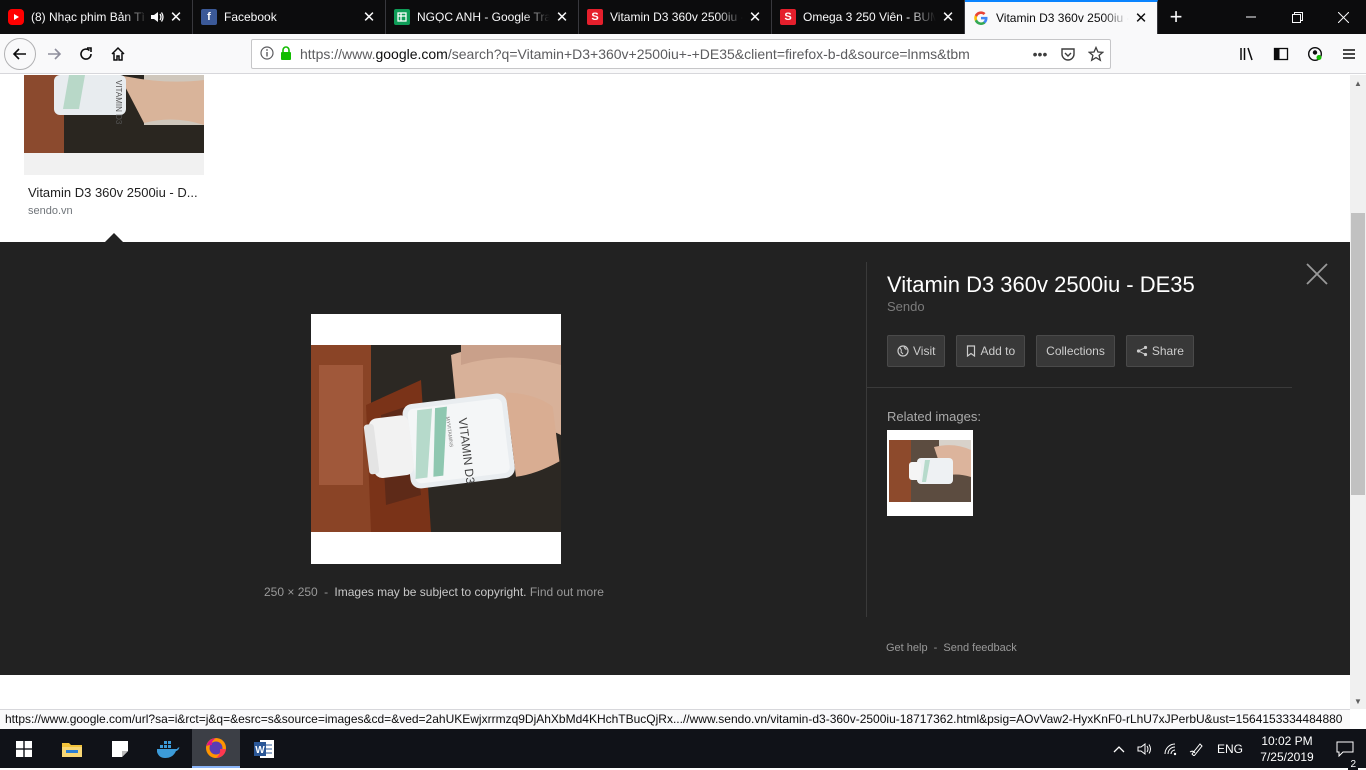 The height and width of the screenshot is (770, 1366). I want to click on url-prefix: https://www., so click(338, 54).